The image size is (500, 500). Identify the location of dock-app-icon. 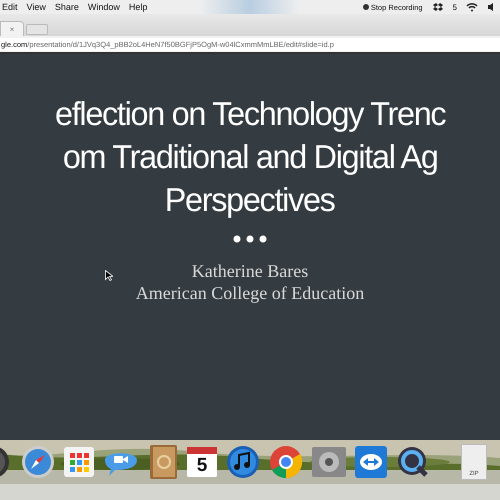
(6, 462).